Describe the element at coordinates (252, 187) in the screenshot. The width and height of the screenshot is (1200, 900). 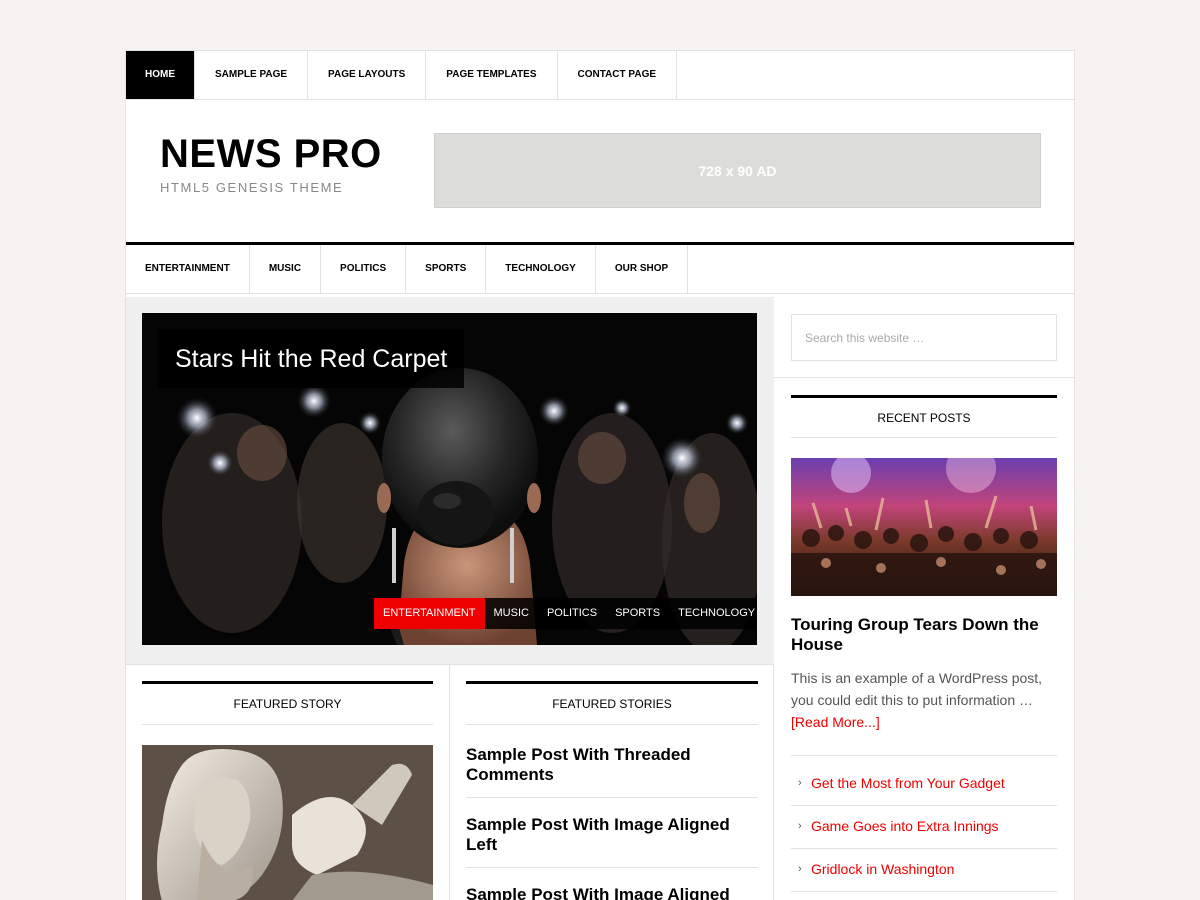
I see `site-tagline: HTML5 GENESIS THEME` at that location.